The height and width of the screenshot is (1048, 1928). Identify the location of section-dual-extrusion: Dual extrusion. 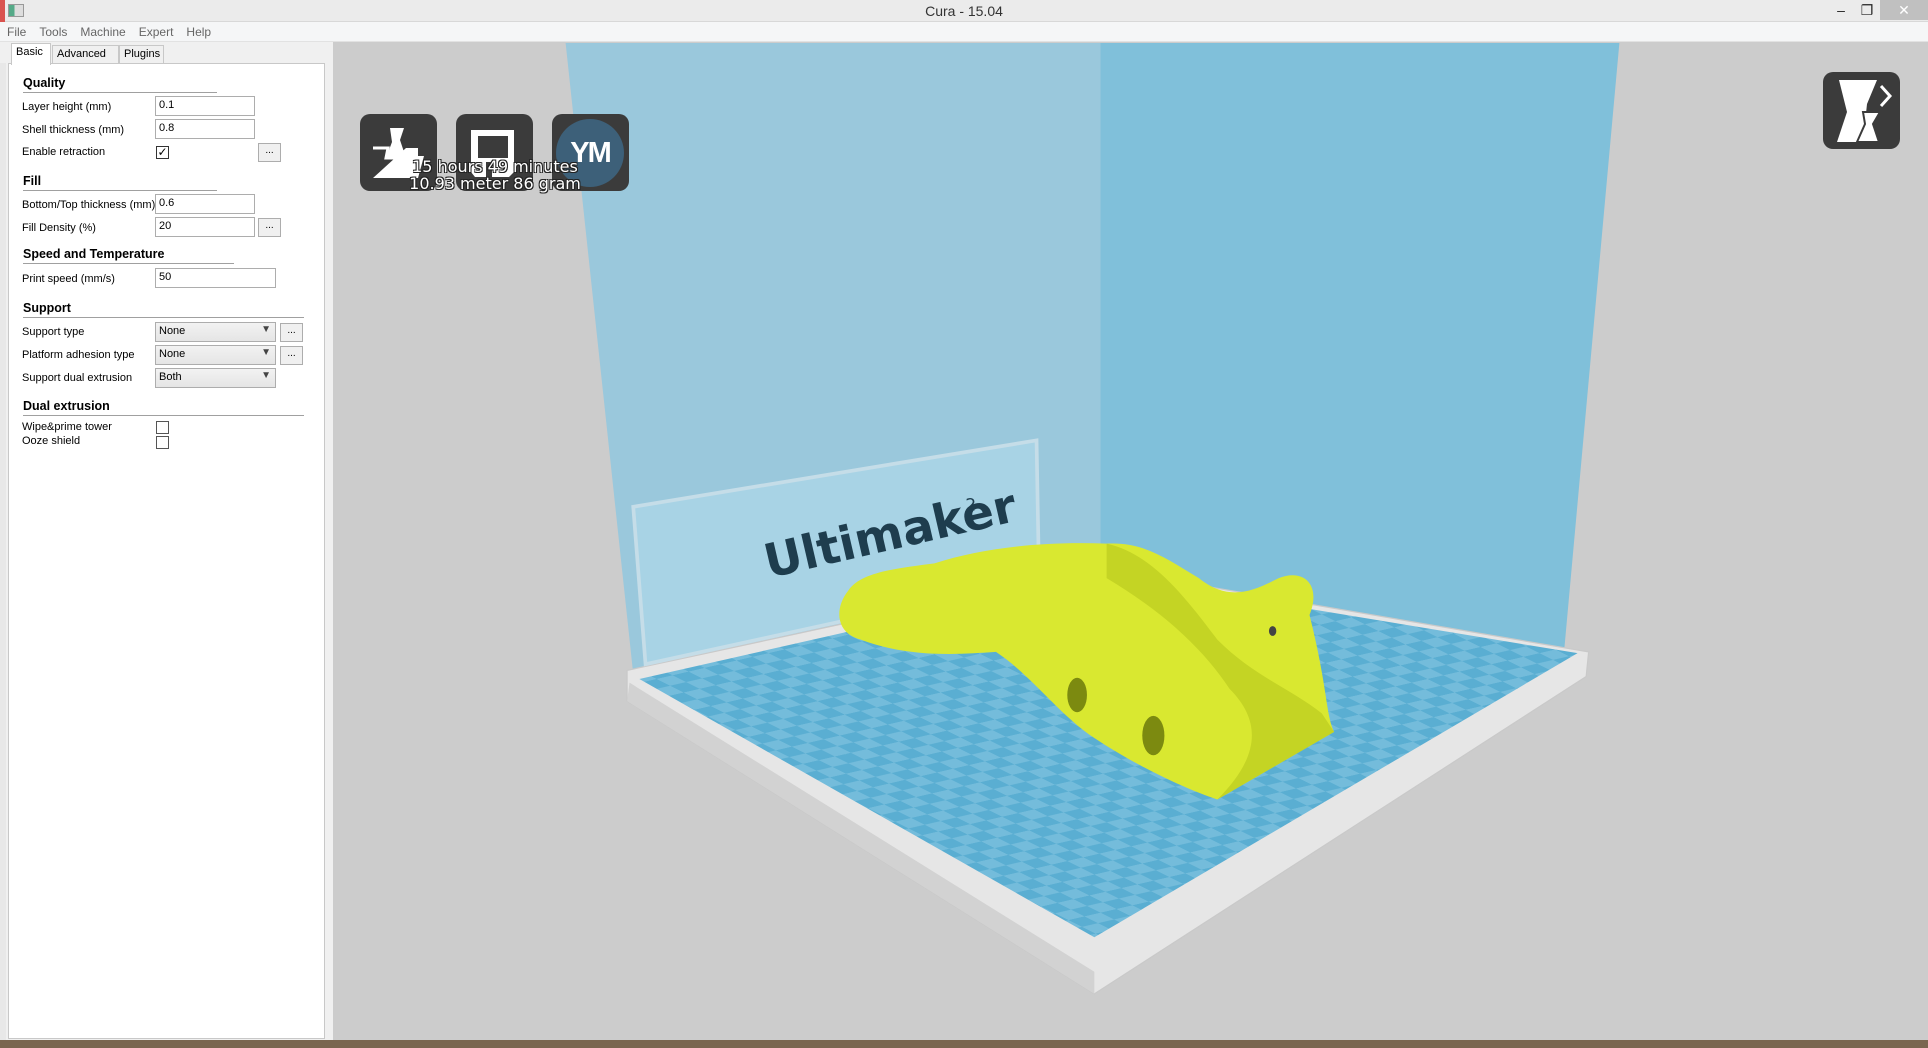
(66, 406).